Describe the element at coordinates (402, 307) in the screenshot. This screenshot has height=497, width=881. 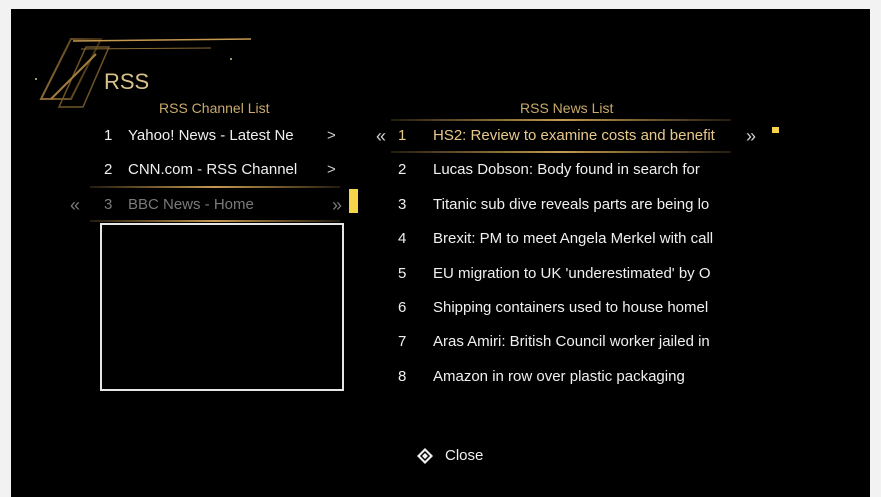
I see `news-item-number: 6` at that location.